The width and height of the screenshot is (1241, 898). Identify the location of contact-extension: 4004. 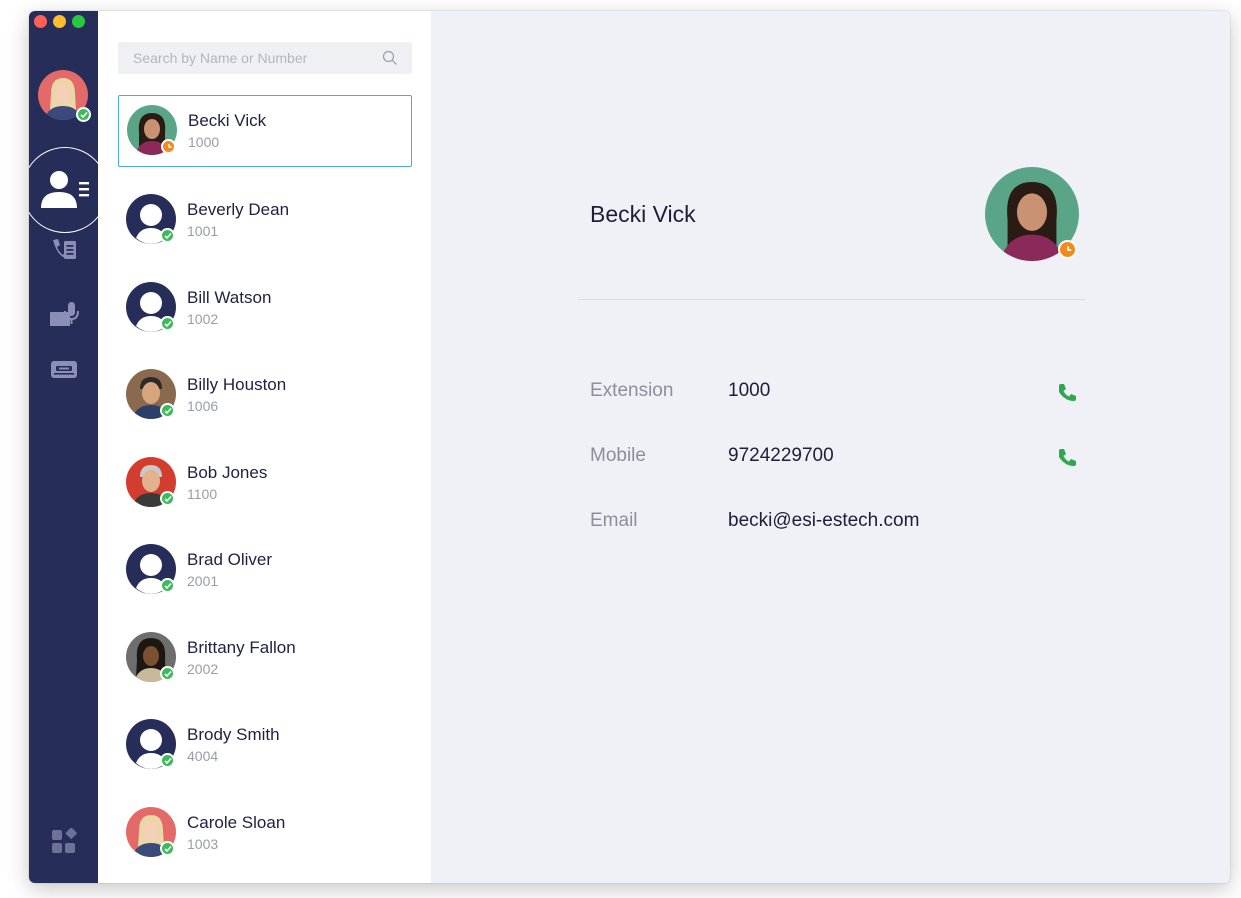
(203, 756).